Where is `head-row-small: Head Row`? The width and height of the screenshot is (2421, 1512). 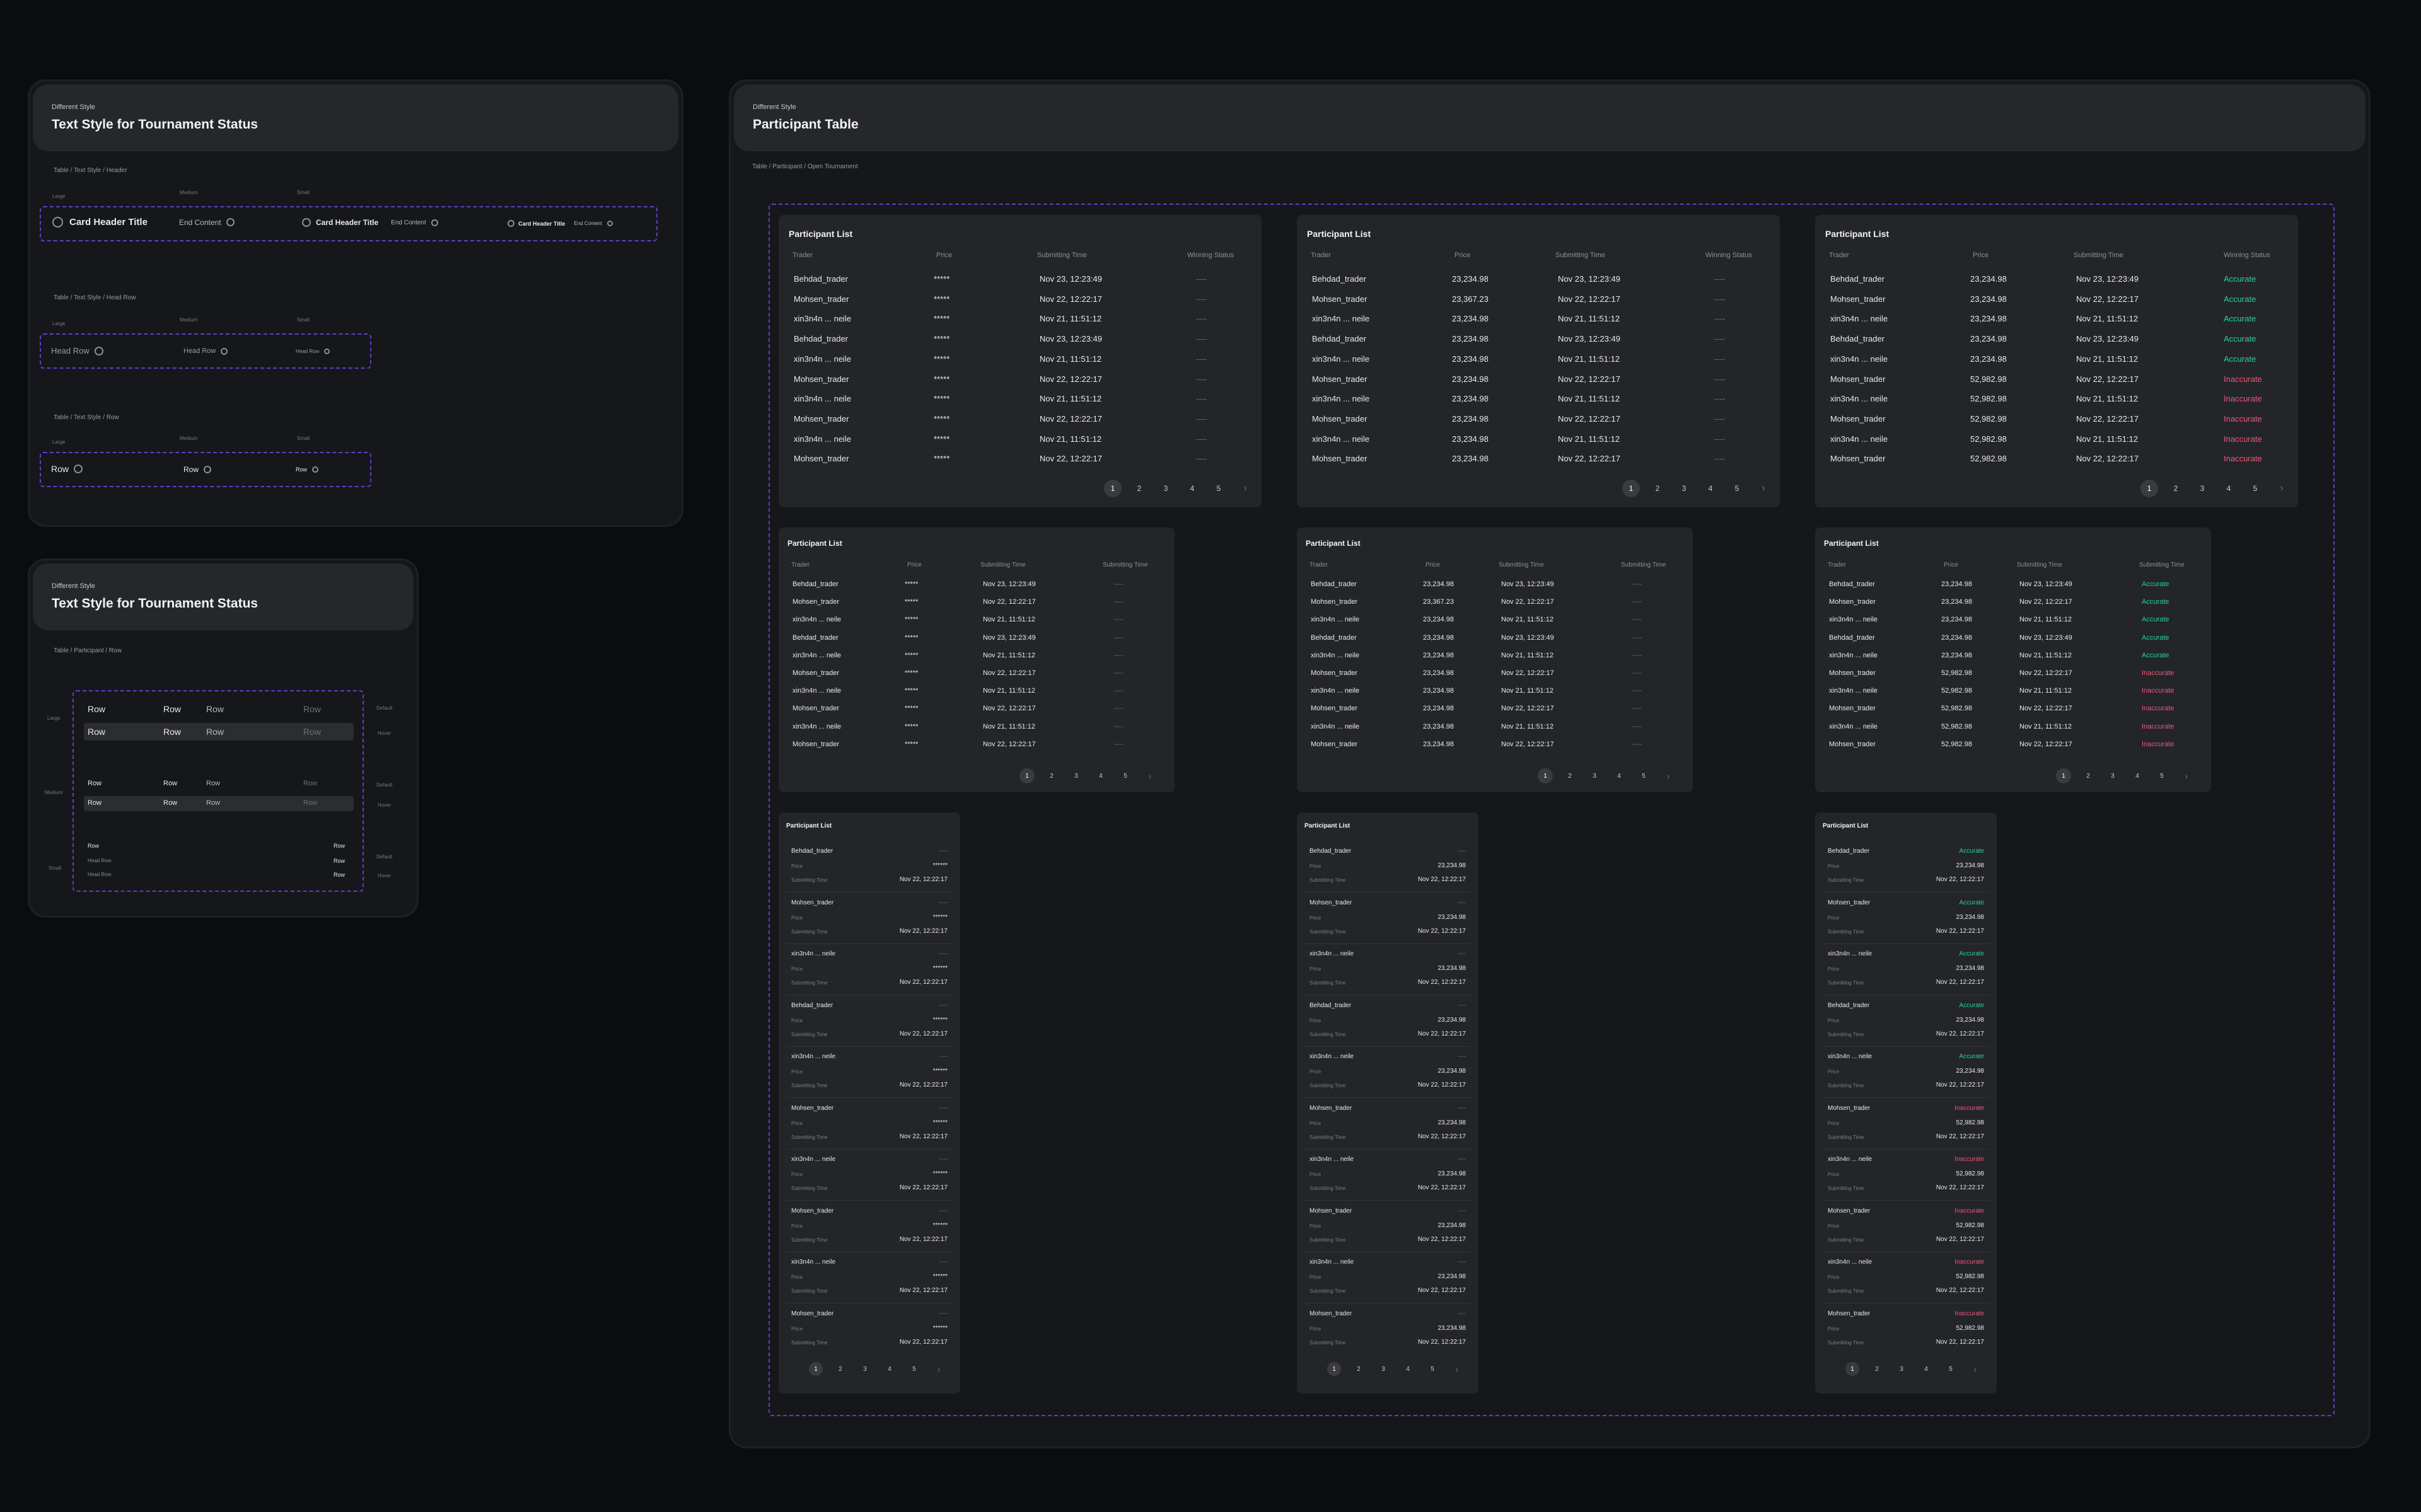 head-row-small: Head Row is located at coordinates (313, 351).